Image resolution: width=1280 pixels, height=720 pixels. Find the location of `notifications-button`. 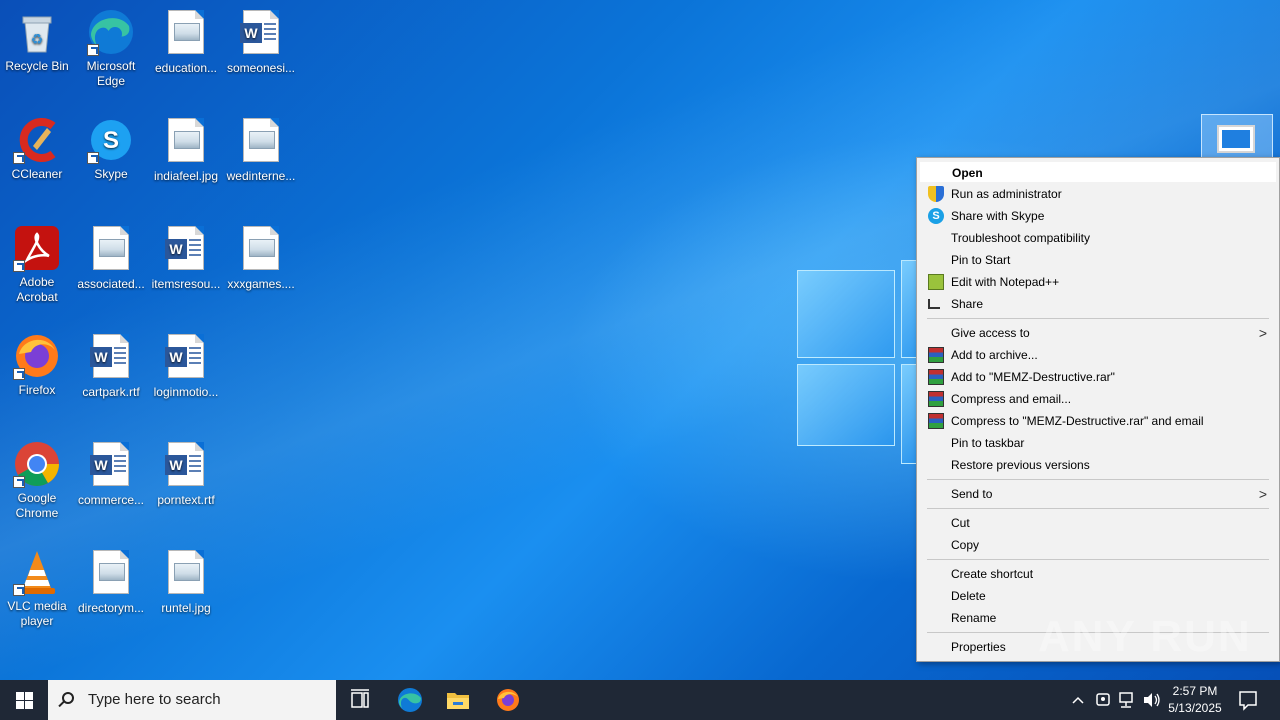

notifications-button is located at coordinates (1248, 700).